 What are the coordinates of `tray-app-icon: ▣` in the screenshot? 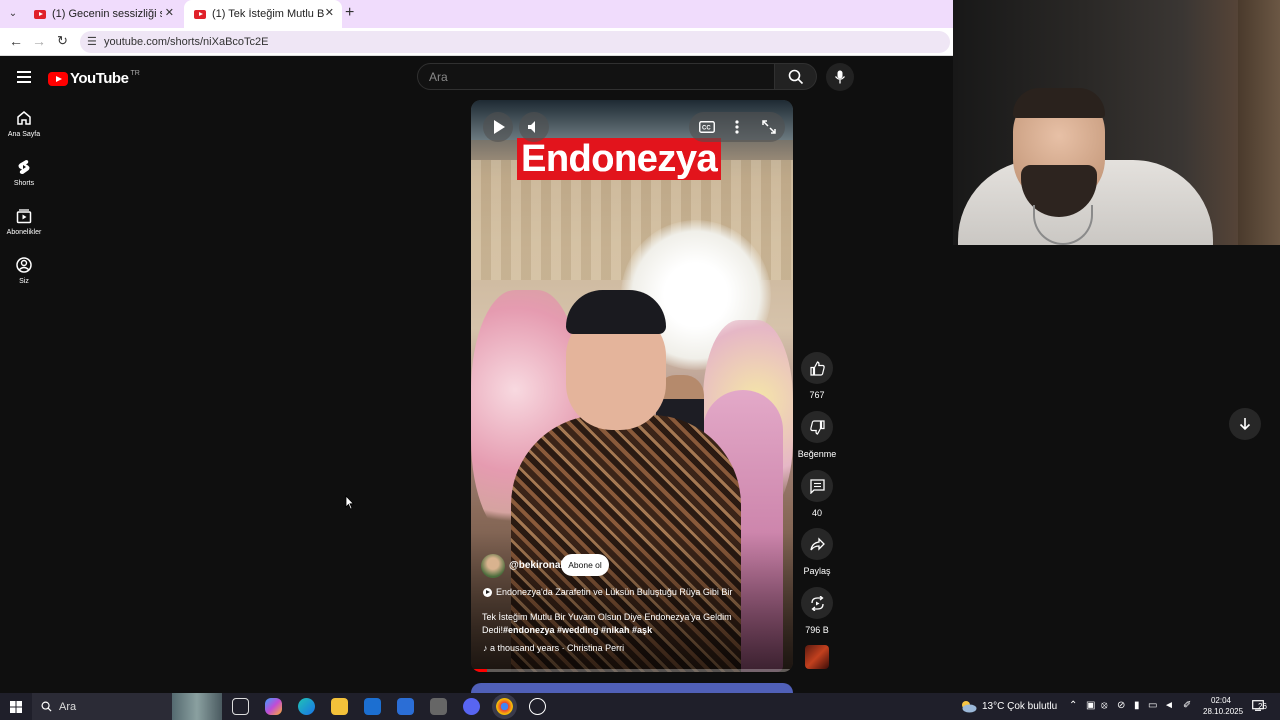 It's located at (1090, 705).